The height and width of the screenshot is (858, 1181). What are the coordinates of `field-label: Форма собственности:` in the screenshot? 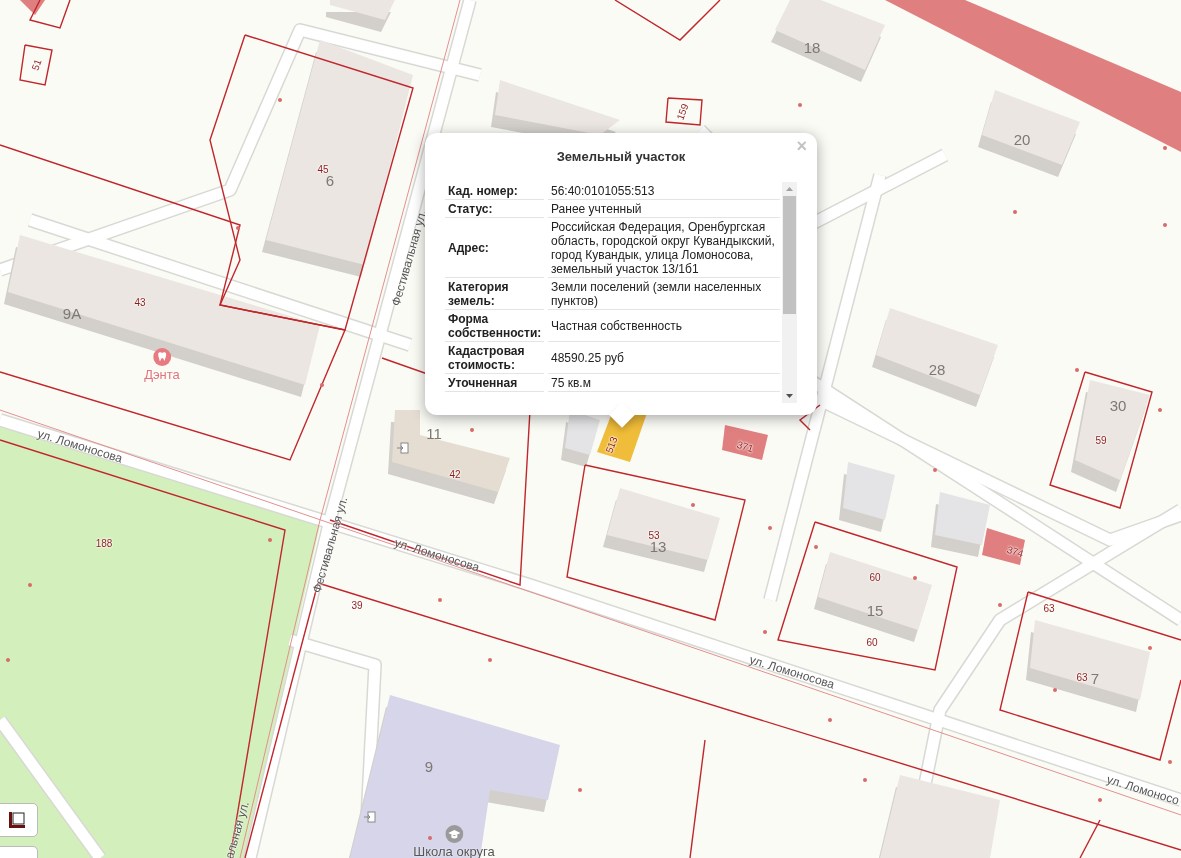 It's located at (494, 326).